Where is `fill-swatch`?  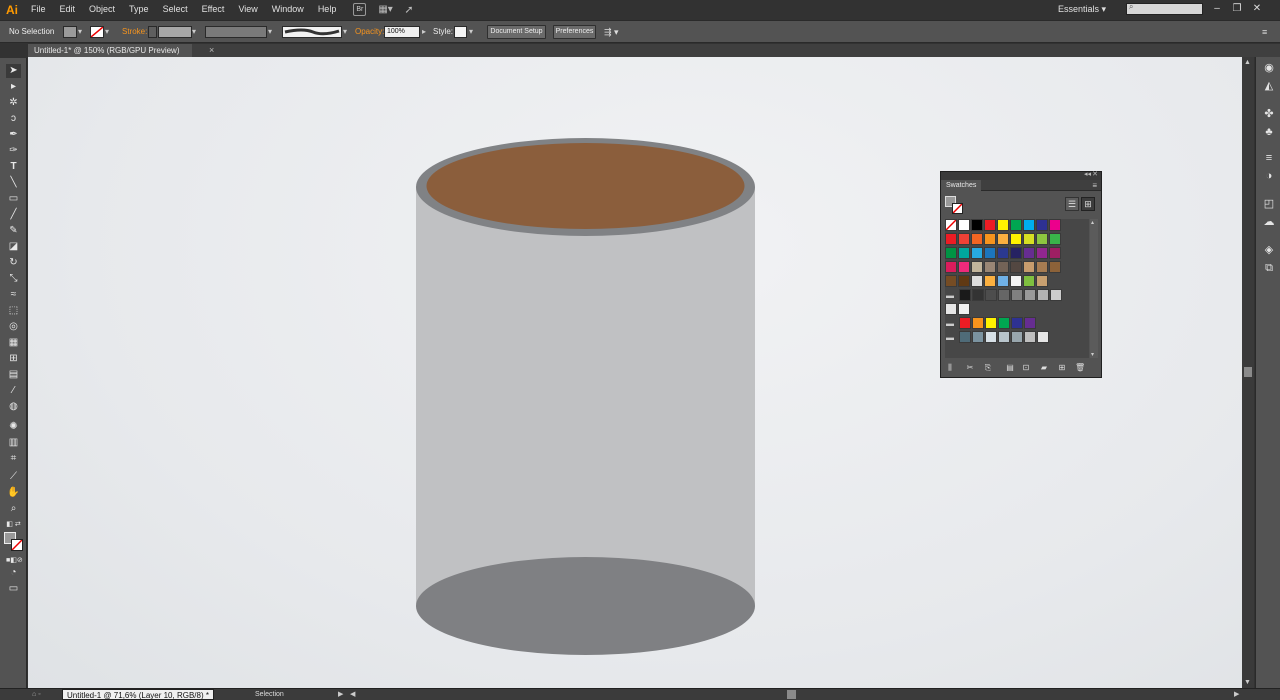 fill-swatch is located at coordinates (70, 32).